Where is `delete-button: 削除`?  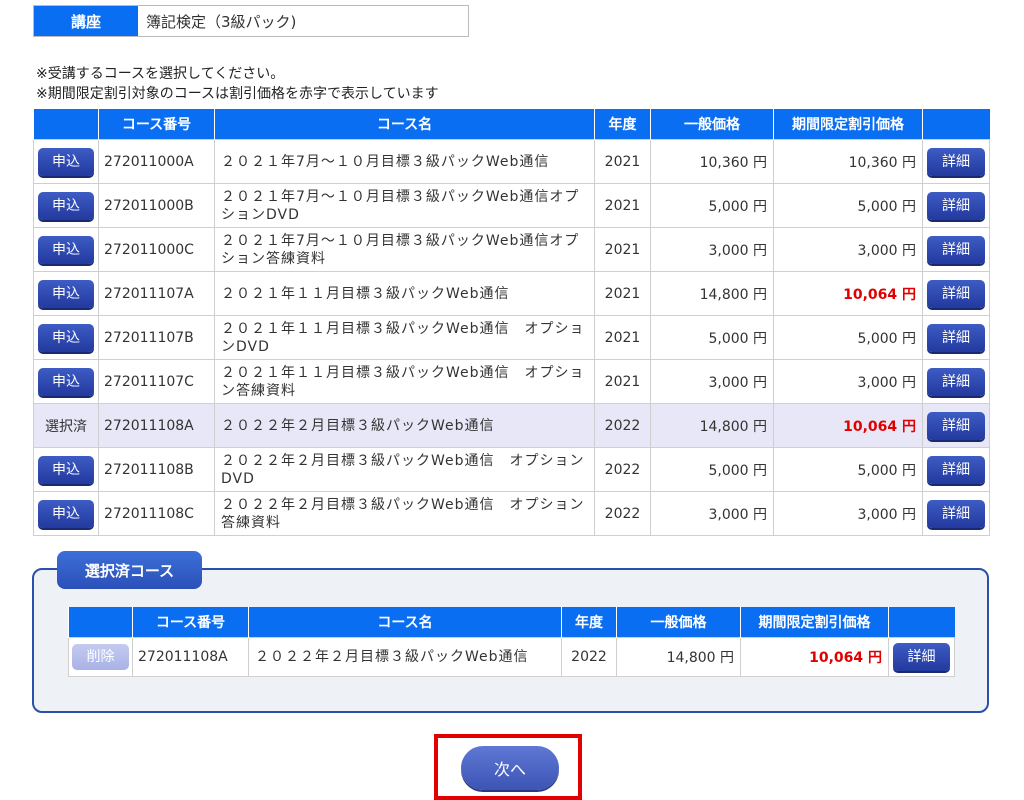
delete-button: 削除 is located at coordinates (100, 657).